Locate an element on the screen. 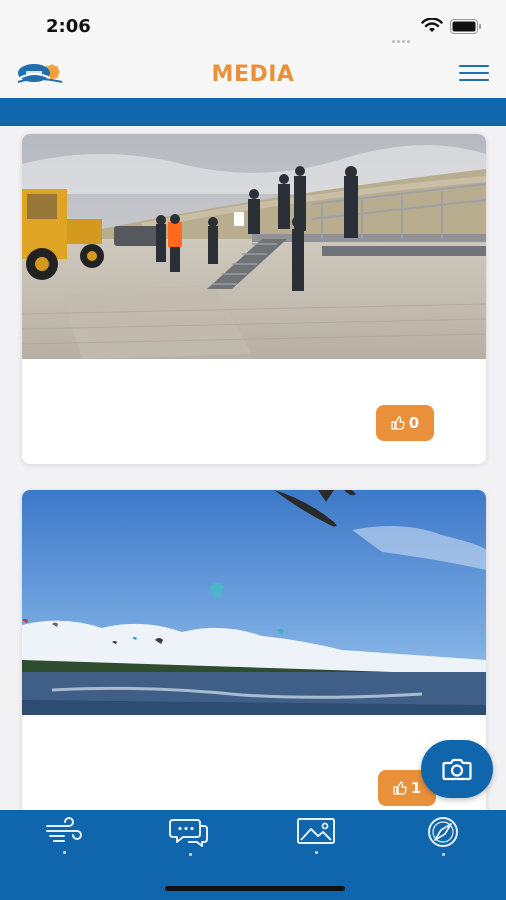 This screenshot has height=900, width=506. tab-compass is located at coordinates (443, 841).